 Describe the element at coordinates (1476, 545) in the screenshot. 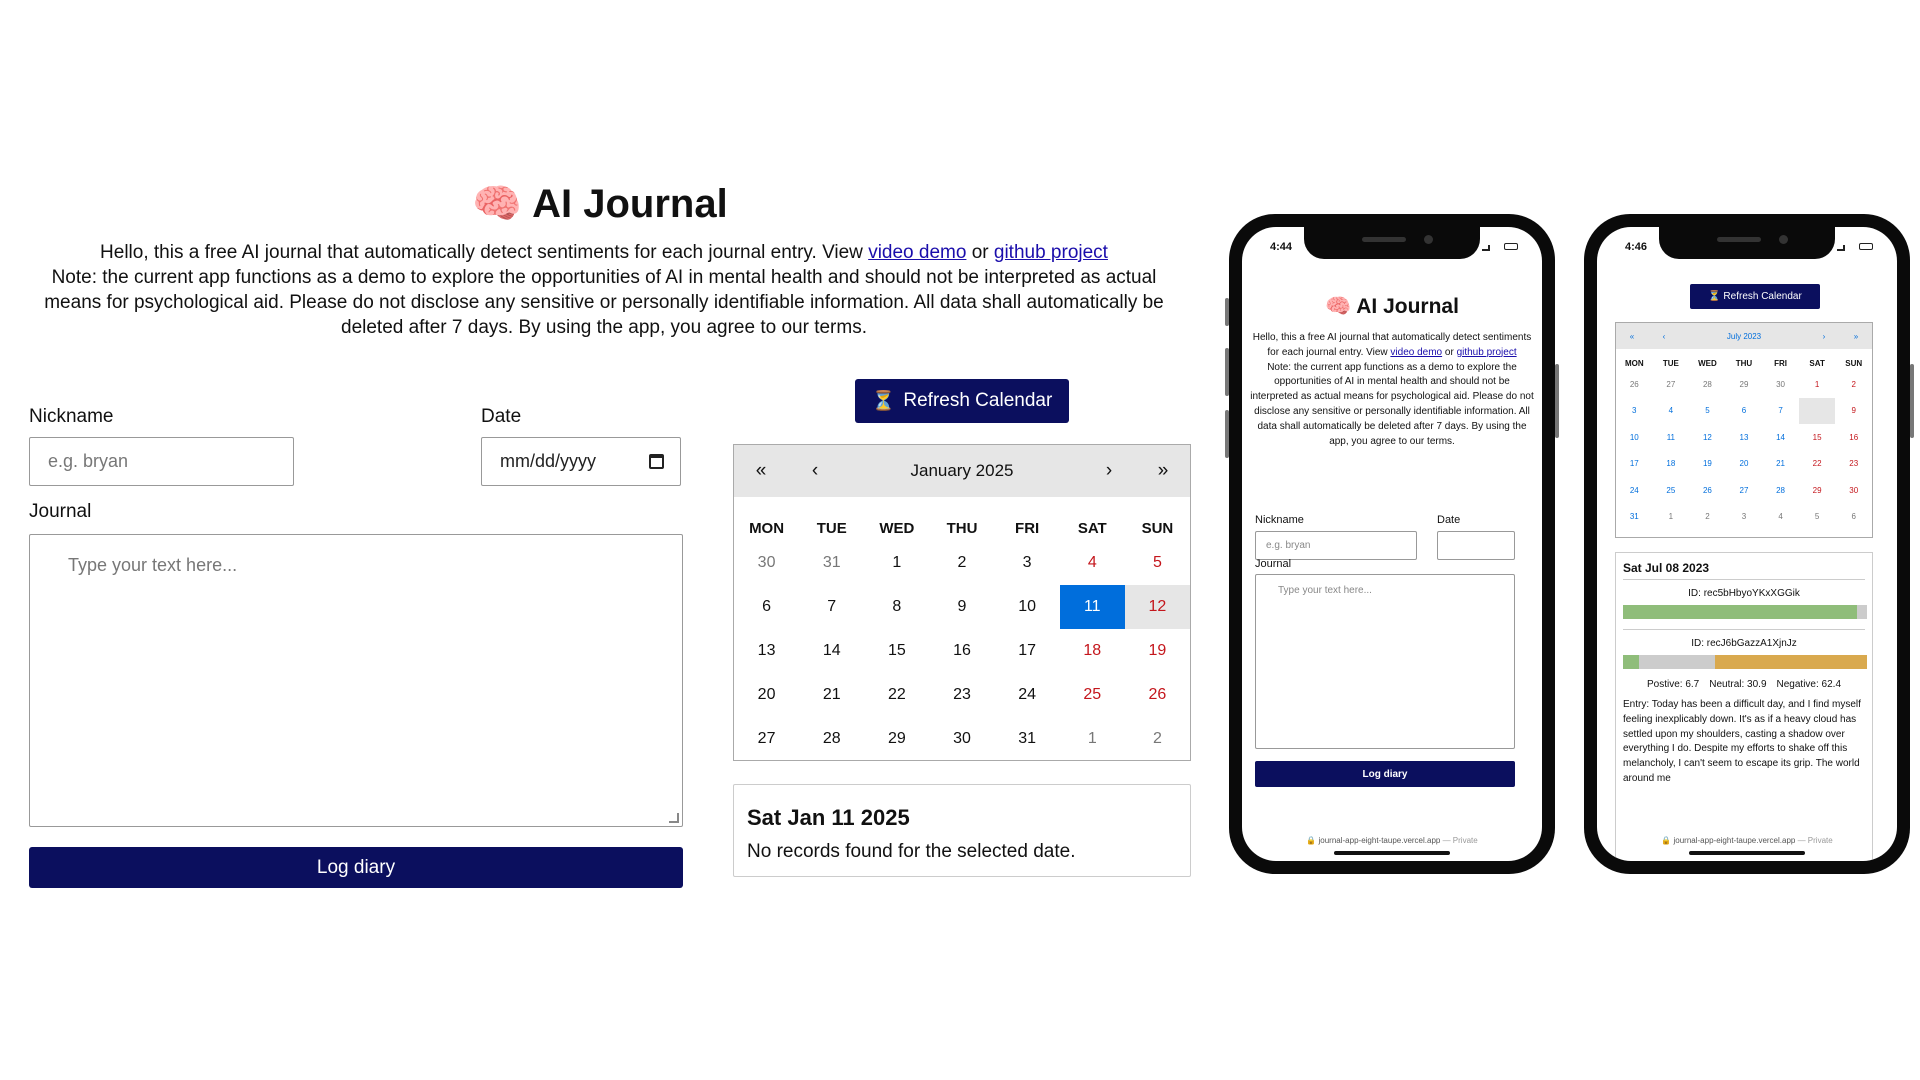

I see `date-input` at that location.